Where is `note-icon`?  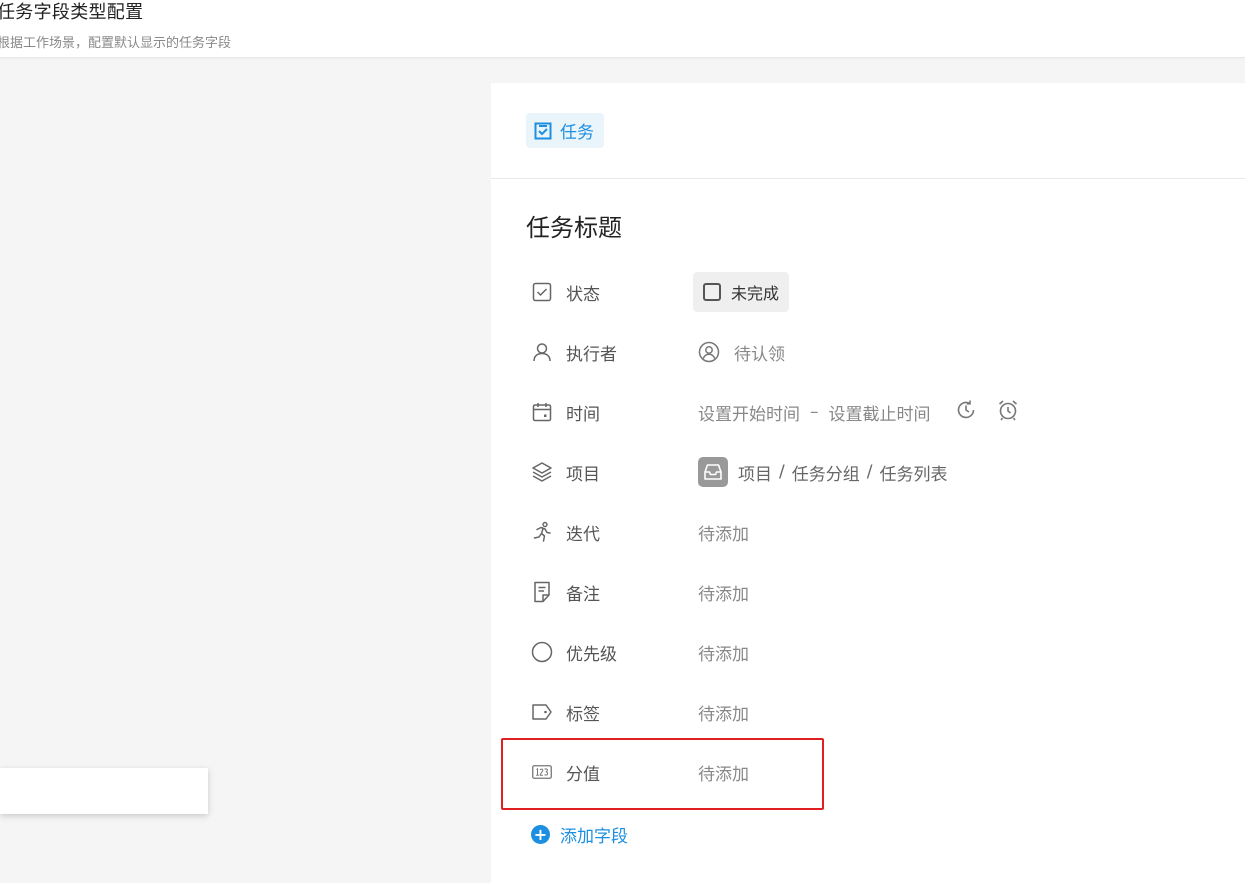 note-icon is located at coordinates (542, 592).